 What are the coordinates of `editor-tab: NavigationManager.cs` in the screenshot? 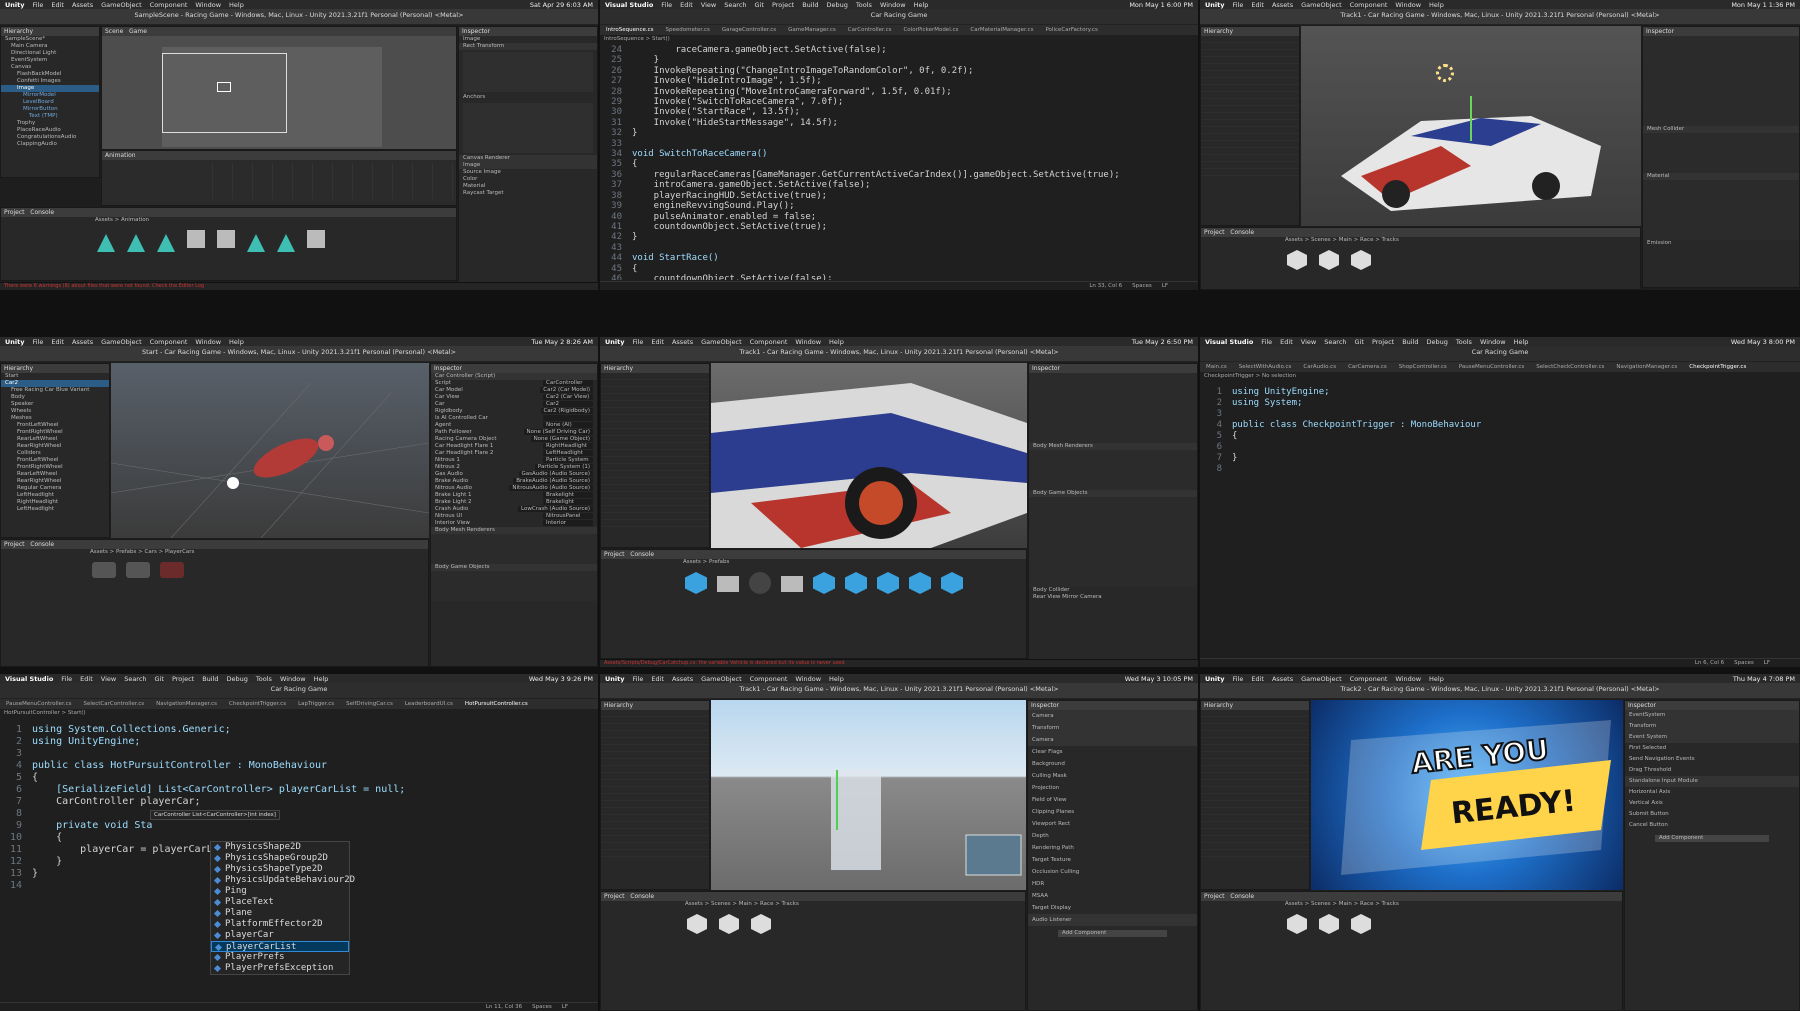 It's located at (186, 704).